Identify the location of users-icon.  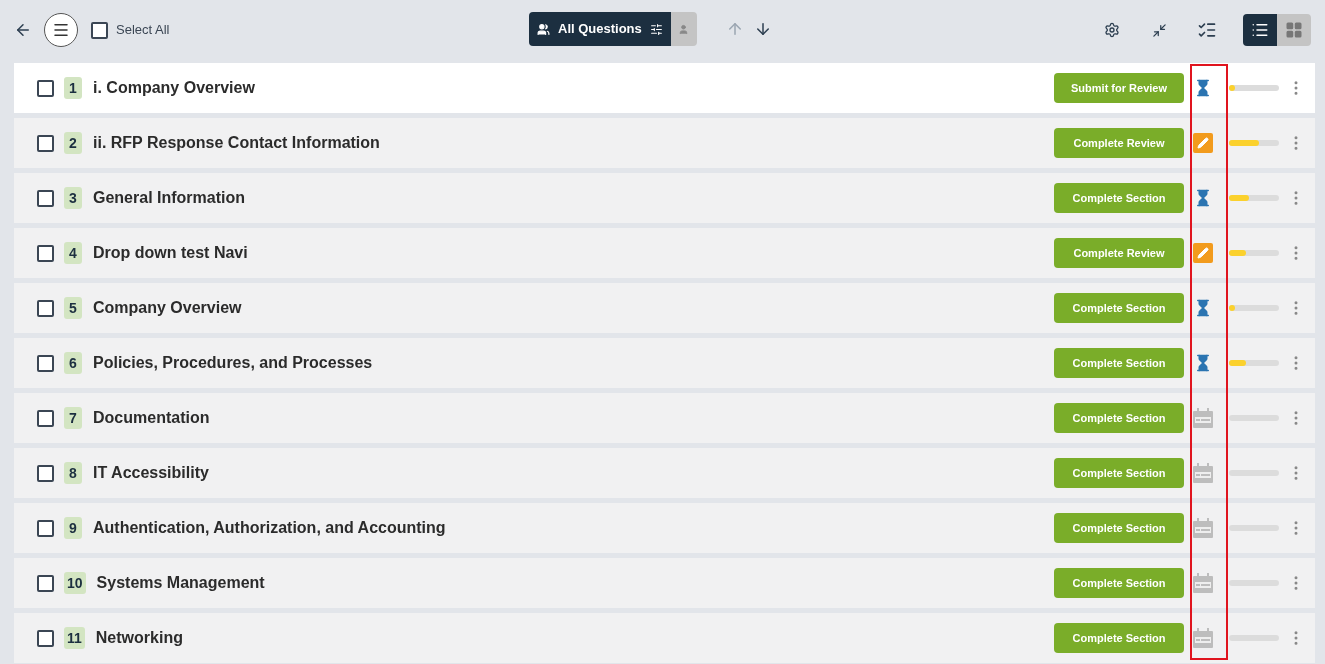
(543, 29).